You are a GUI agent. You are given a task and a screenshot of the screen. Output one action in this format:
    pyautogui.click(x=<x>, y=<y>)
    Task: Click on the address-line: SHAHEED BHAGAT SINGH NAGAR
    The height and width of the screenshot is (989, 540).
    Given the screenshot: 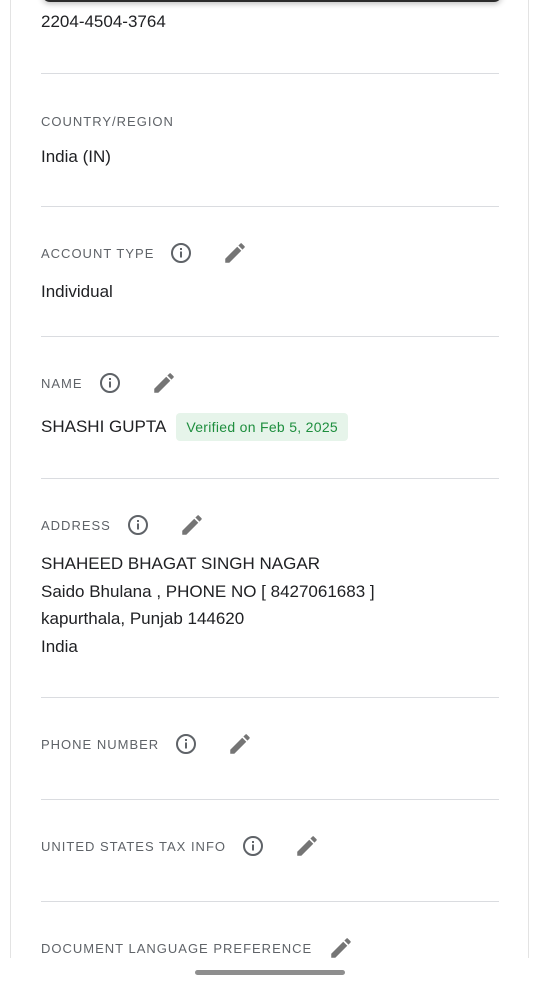 What is the action you would take?
    pyautogui.click(x=180, y=563)
    